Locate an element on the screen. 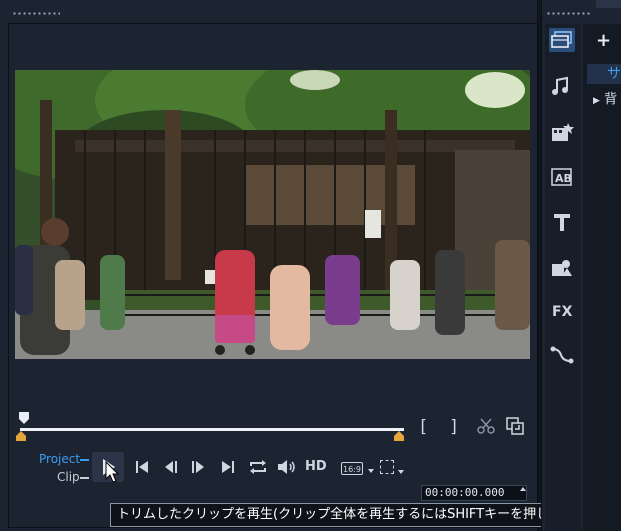  trim-in-handle is located at coordinates (21, 436).